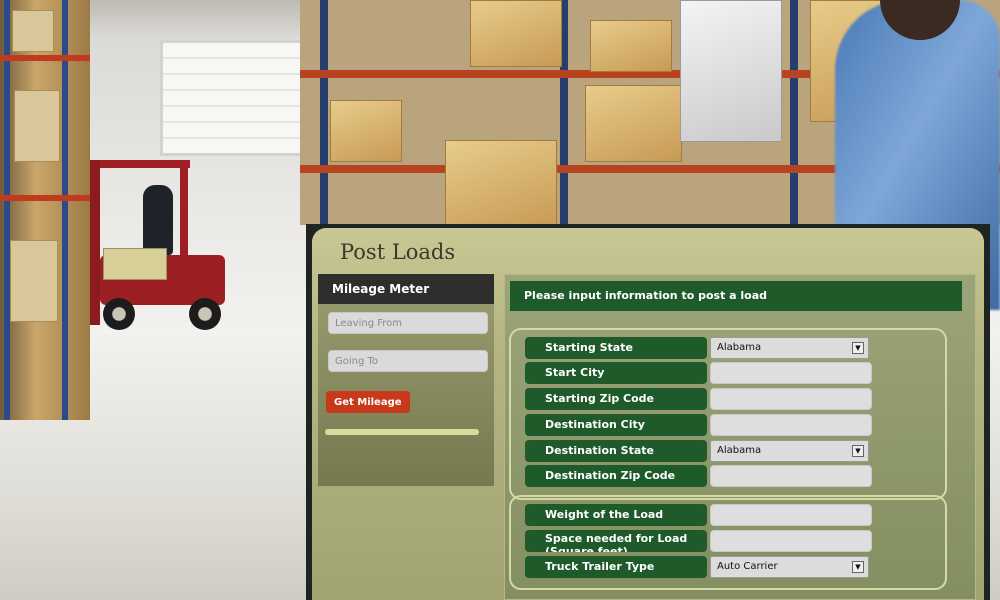 This screenshot has width=1000, height=600. I want to click on destination-city-label: Destination City, so click(616, 425).